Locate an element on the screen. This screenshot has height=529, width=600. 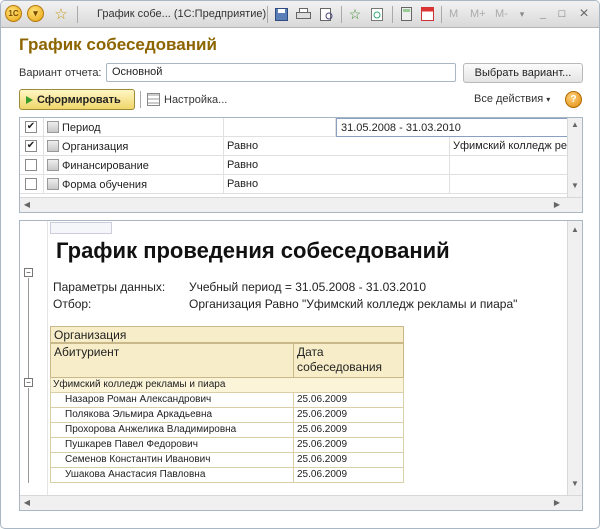
chevron-down-icon: ▾ is located at coordinates (548, 99).